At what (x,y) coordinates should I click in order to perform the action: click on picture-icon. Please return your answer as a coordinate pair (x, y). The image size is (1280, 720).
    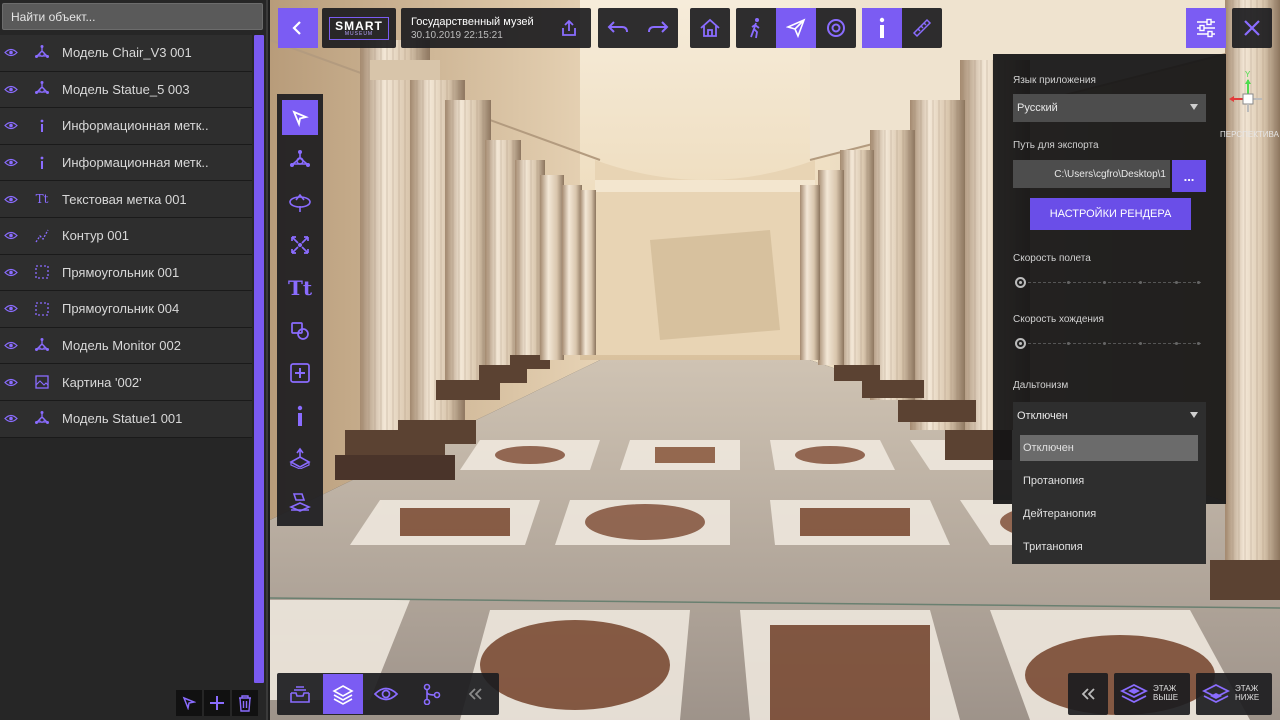
    Looking at the image, I should click on (42, 382).